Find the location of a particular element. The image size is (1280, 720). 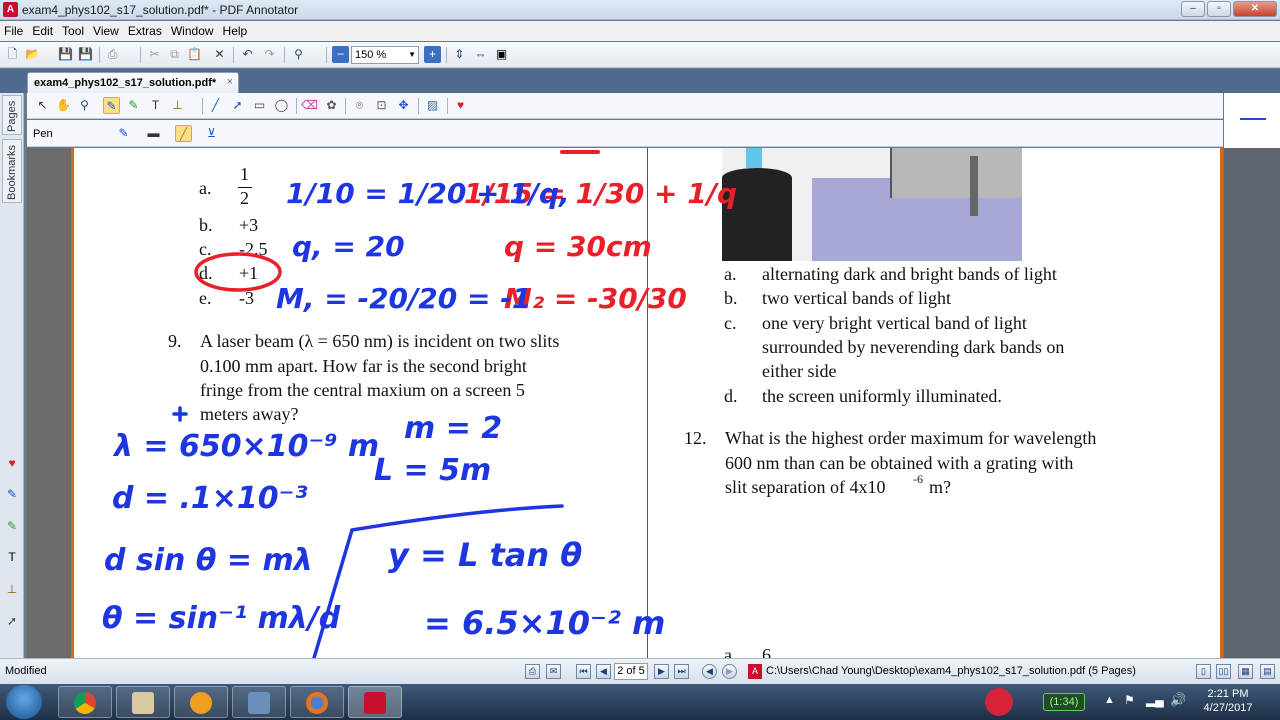

taskbar-firefox is located at coordinates (317, 702).